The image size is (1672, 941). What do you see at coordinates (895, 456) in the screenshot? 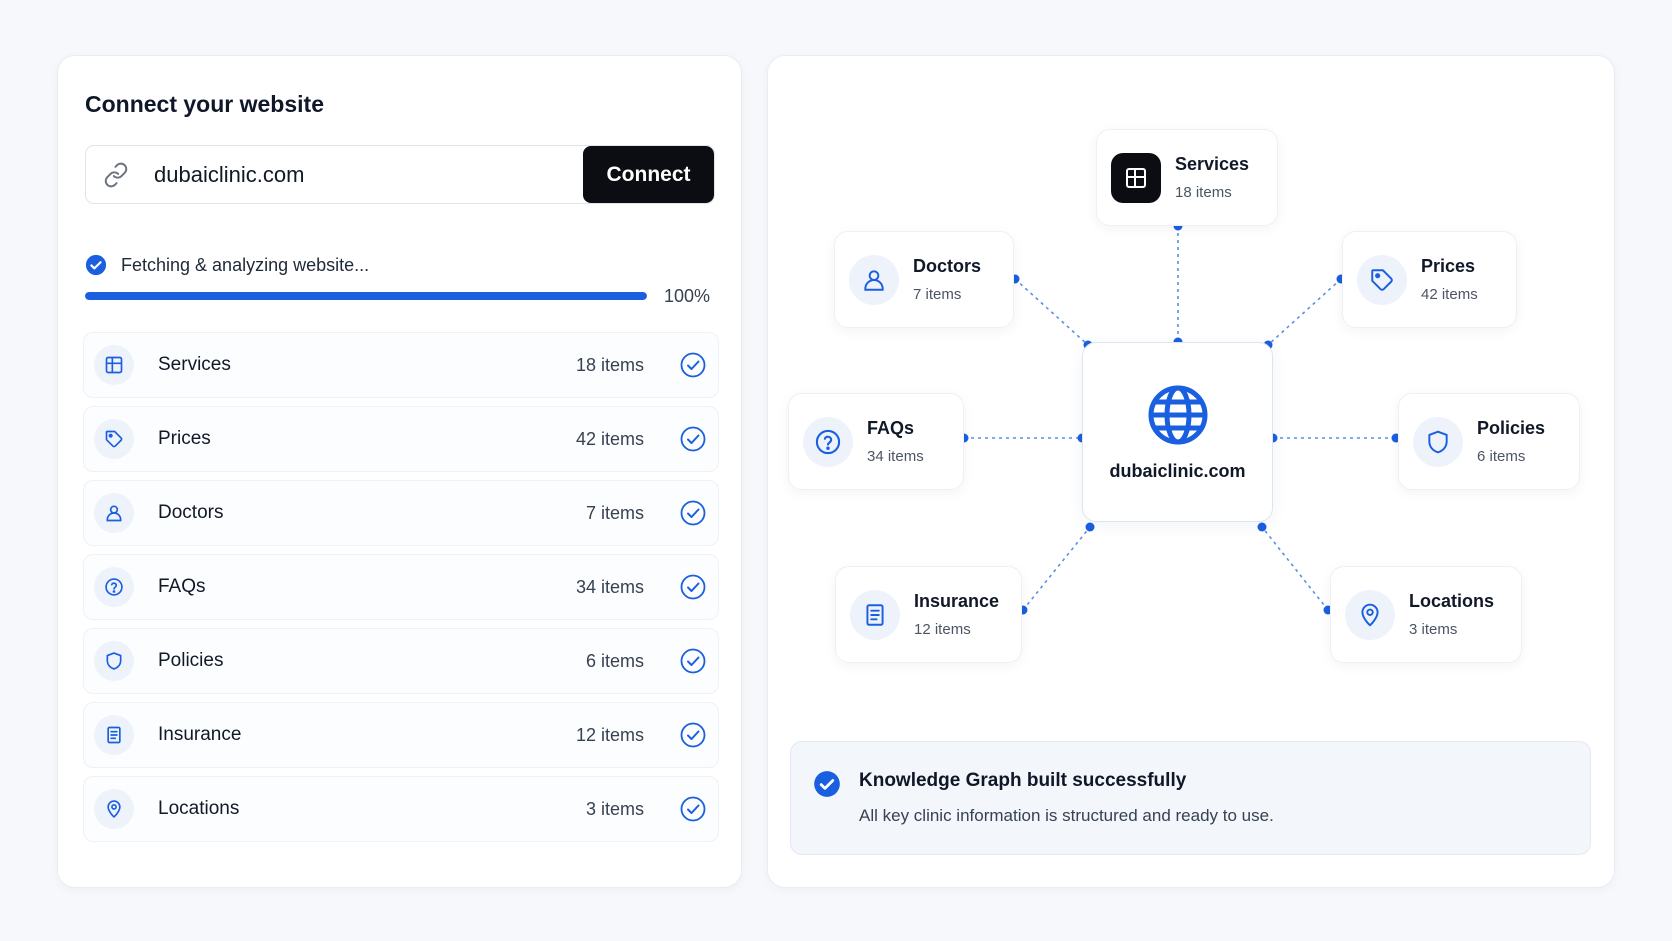
I see `node-count: 34 items` at bounding box center [895, 456].